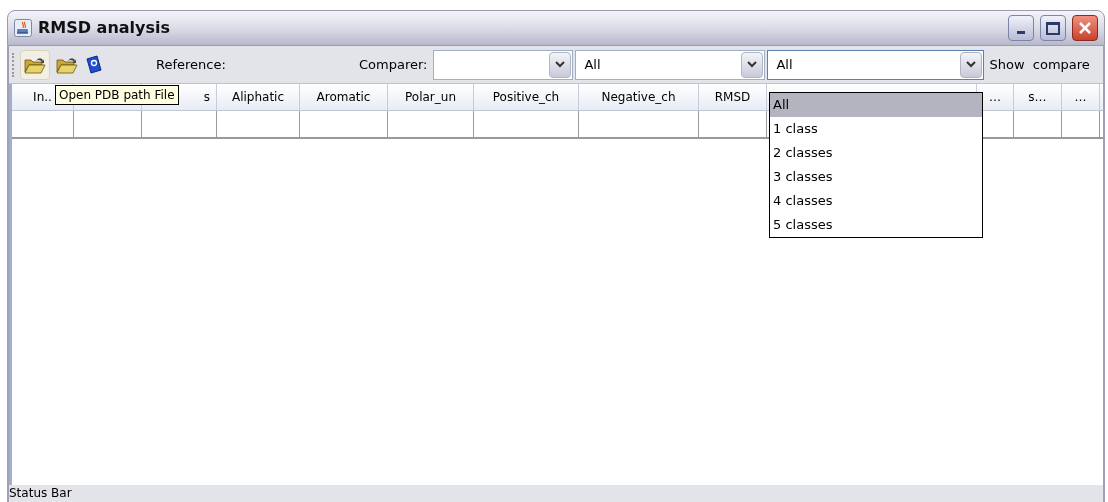 The image size is (1108, 502). What do you see at coordinates (104, 28) in the screenshot?
I see `window-title: RMSD analysis` at bounding box center [104, 28].